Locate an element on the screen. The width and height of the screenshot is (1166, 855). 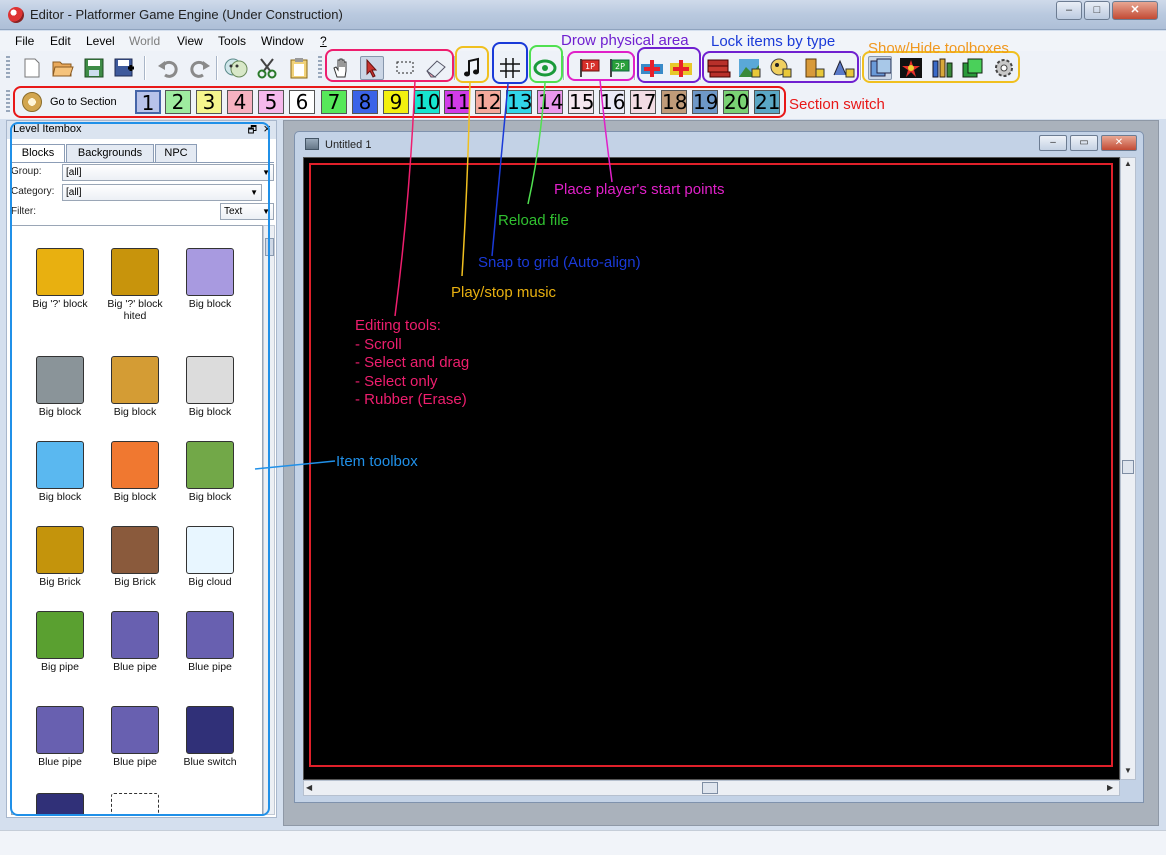
section-switch-box is located at coordinates (399, 102).